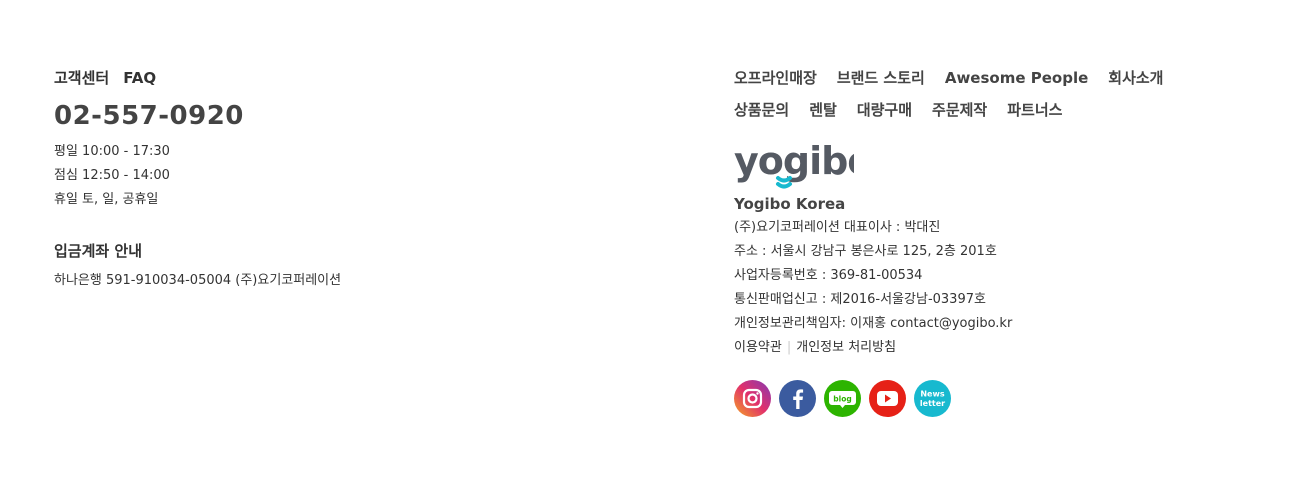  Describe the element at coordinates (932, 403) in the screenshot. I see `svg-text: letter` at that location.